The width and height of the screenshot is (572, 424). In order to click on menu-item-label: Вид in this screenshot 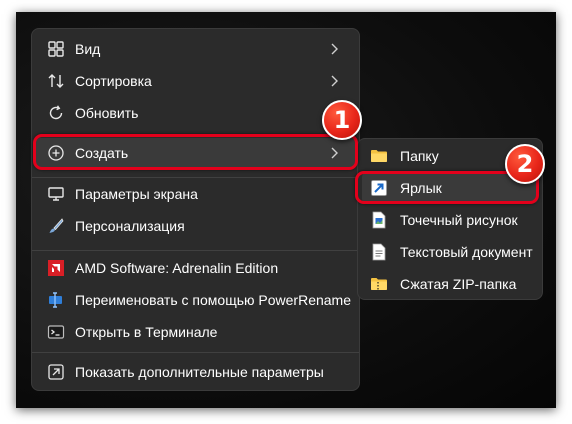, I will do `click(88, 49)`.